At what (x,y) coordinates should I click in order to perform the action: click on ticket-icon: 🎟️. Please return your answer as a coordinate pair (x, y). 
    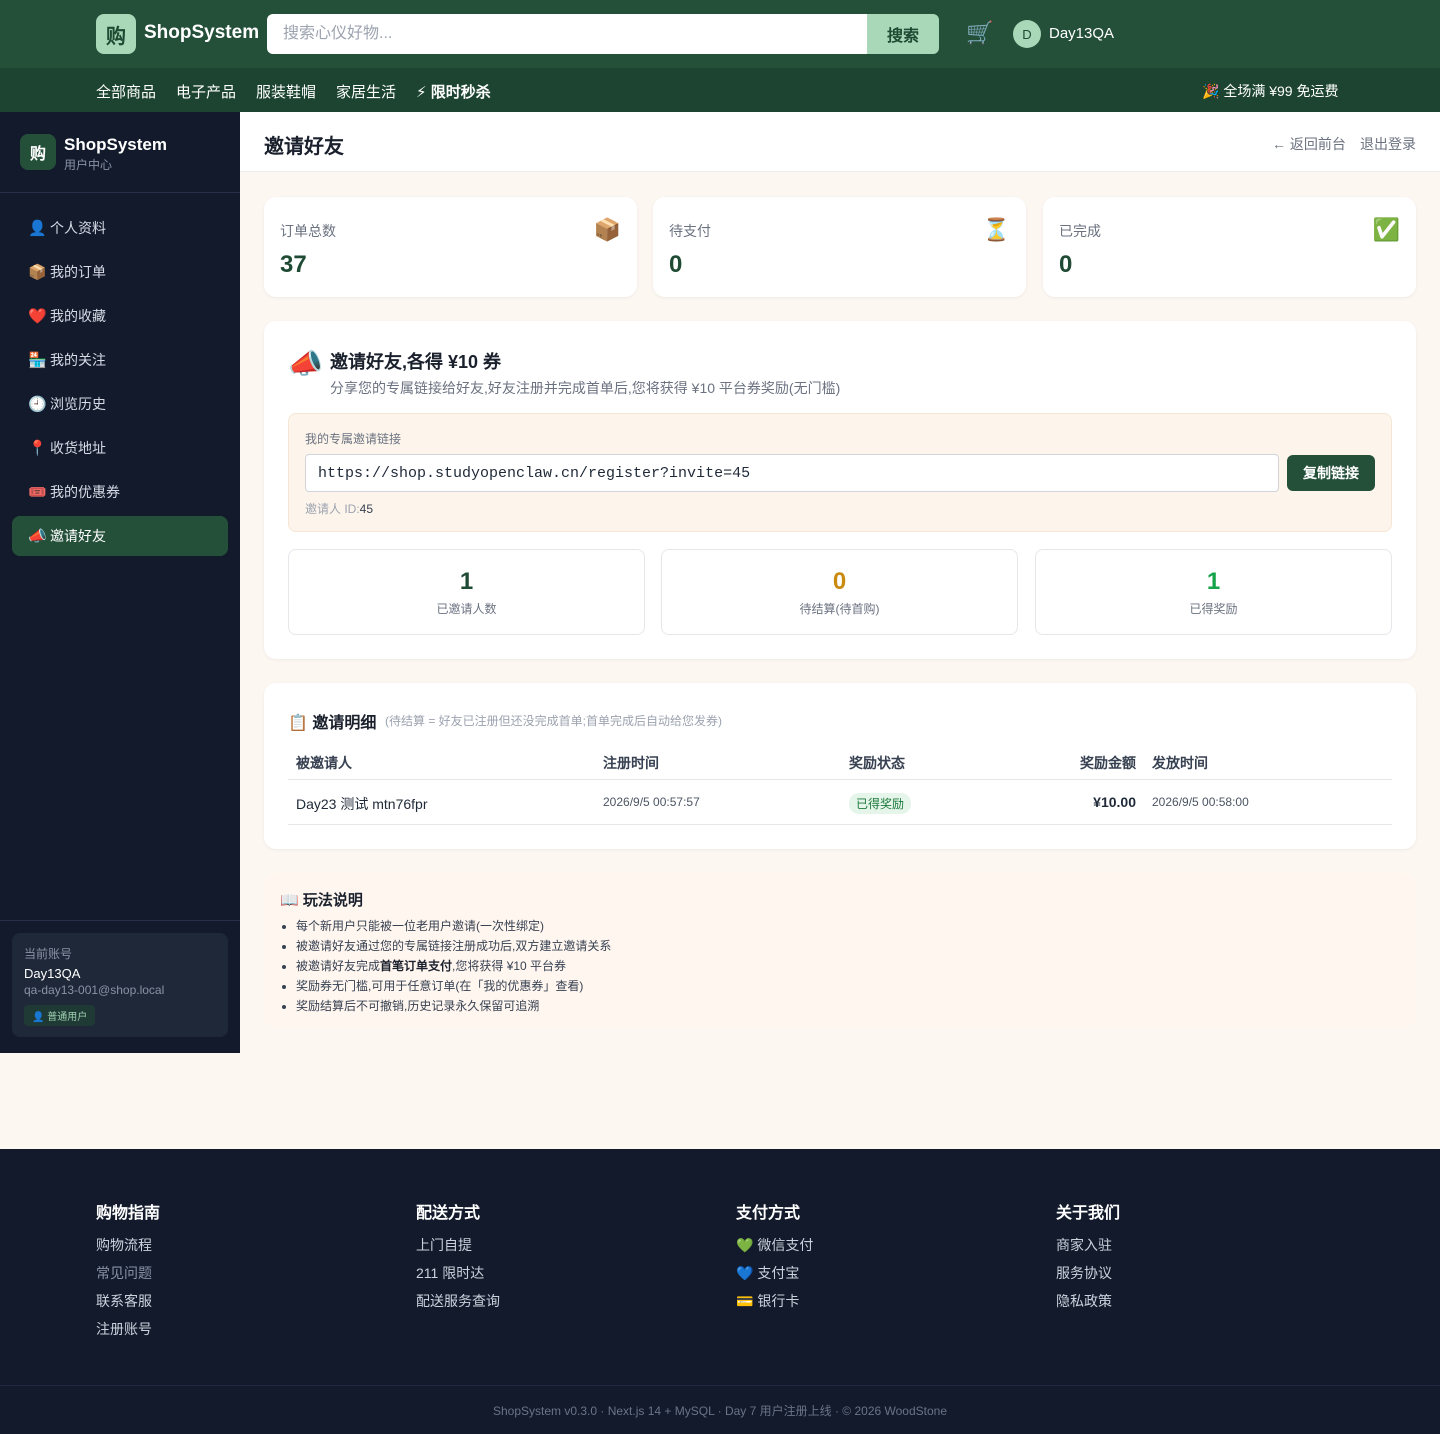
    Looking at the image, I should click on (37, 492).